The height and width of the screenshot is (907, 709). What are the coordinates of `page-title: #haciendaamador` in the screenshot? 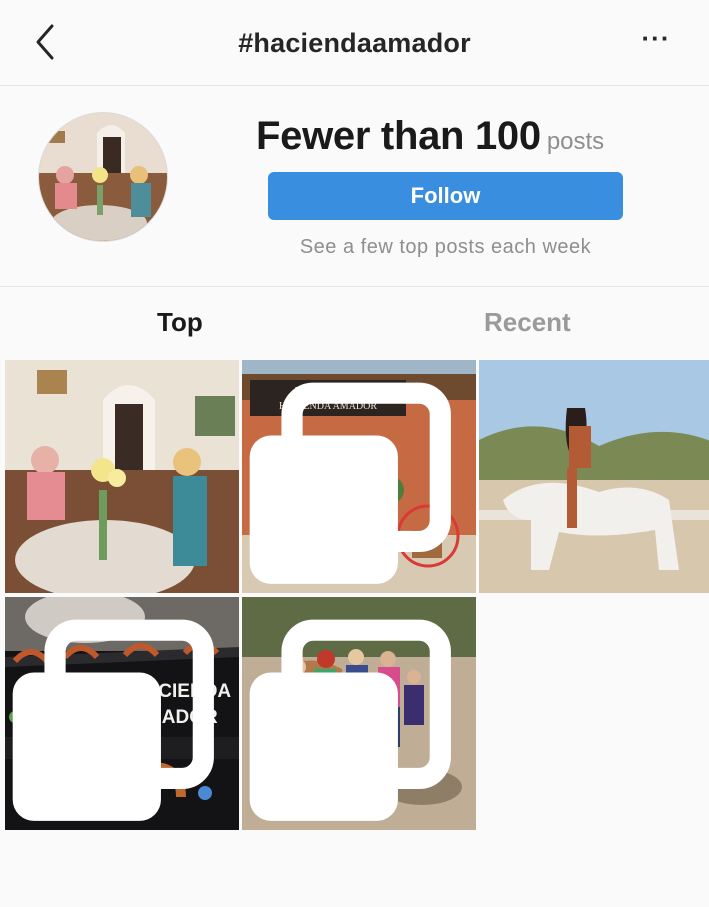 It's located at (354, 43).